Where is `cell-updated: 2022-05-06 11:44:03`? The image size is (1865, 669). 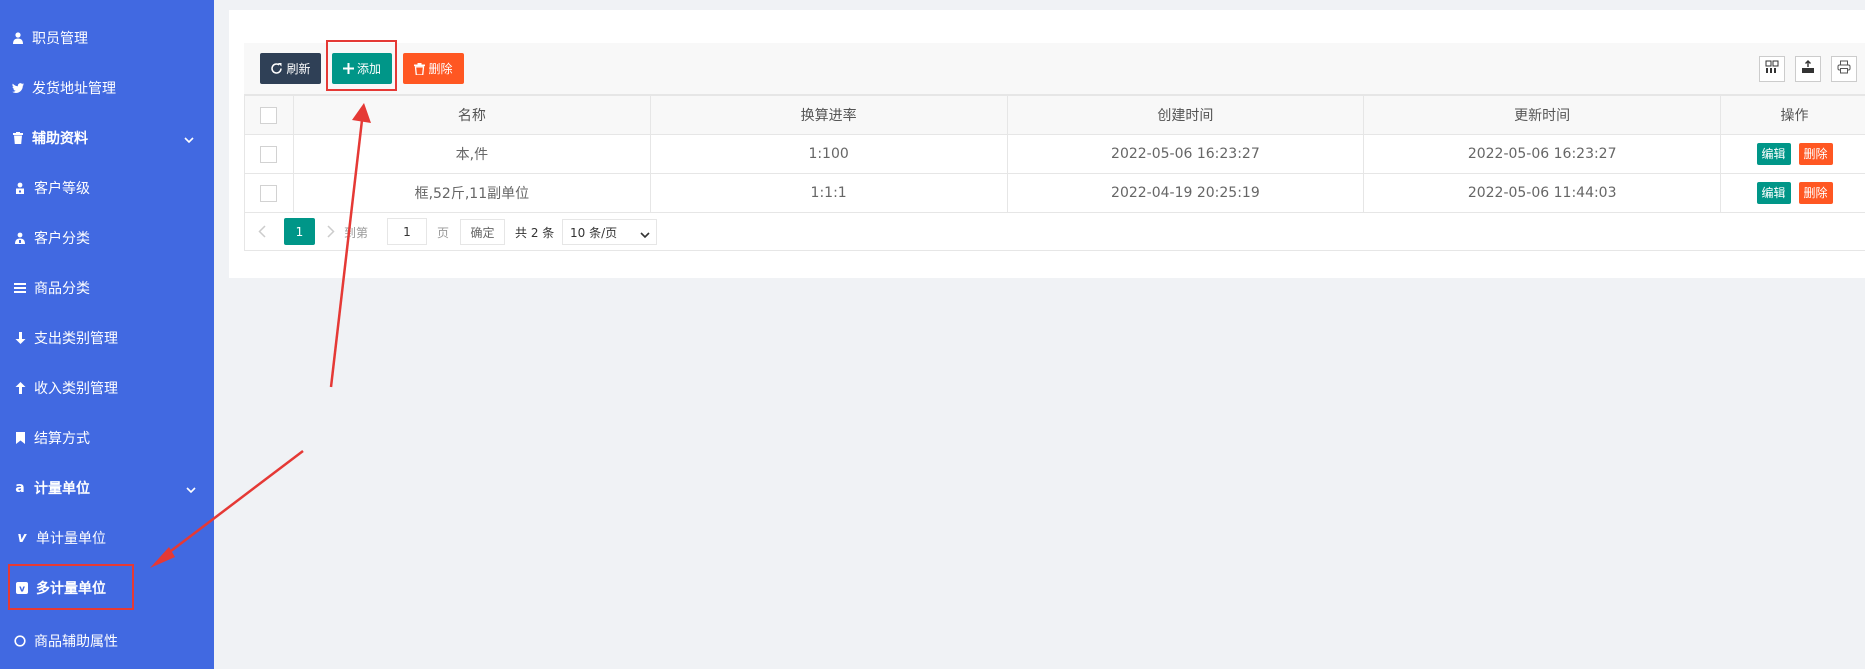
cell-updated: 2022-05-06 11:44:03 is located at coordinates (1542, 193).